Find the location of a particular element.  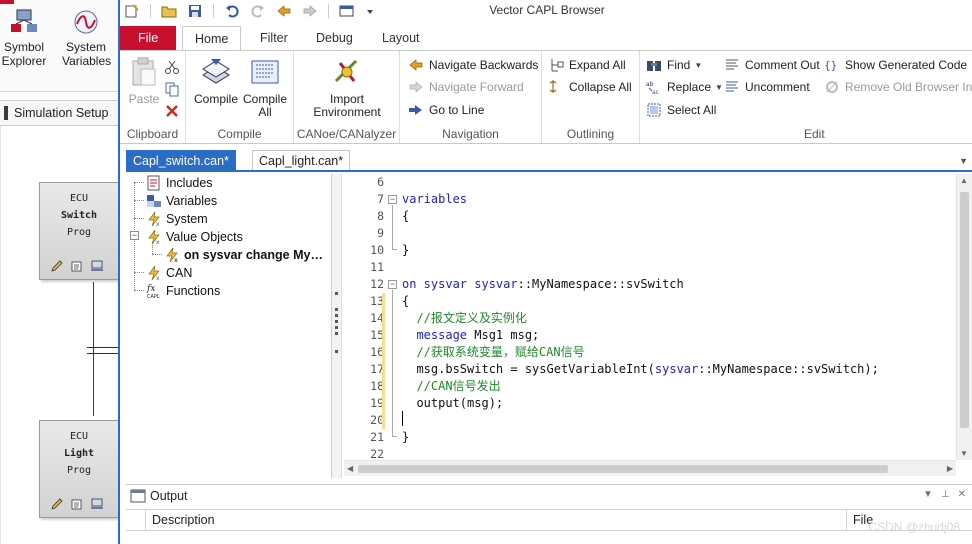

go-to-line-button: Go to Line is located at coordinates (446, 110).